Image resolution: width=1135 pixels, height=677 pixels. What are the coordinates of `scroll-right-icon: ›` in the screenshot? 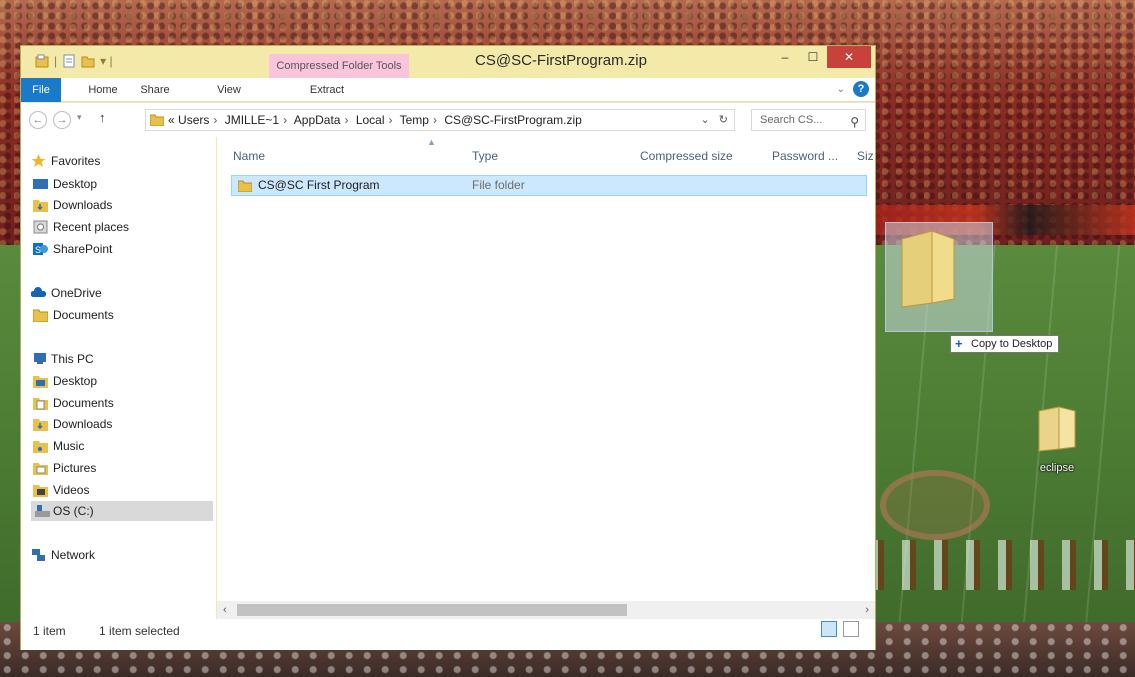 It's located at (867, 610).